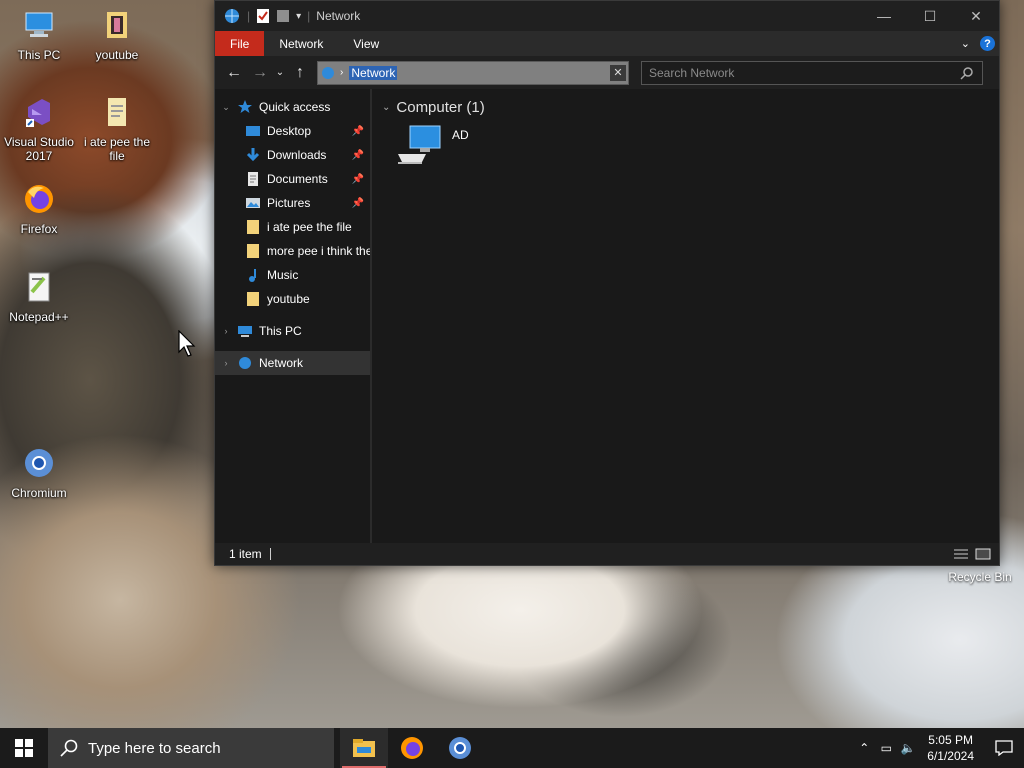 Image resolution: width=1024 pixels, height=768 pixels. I want to click on firefox-icon, so click(412, 748).